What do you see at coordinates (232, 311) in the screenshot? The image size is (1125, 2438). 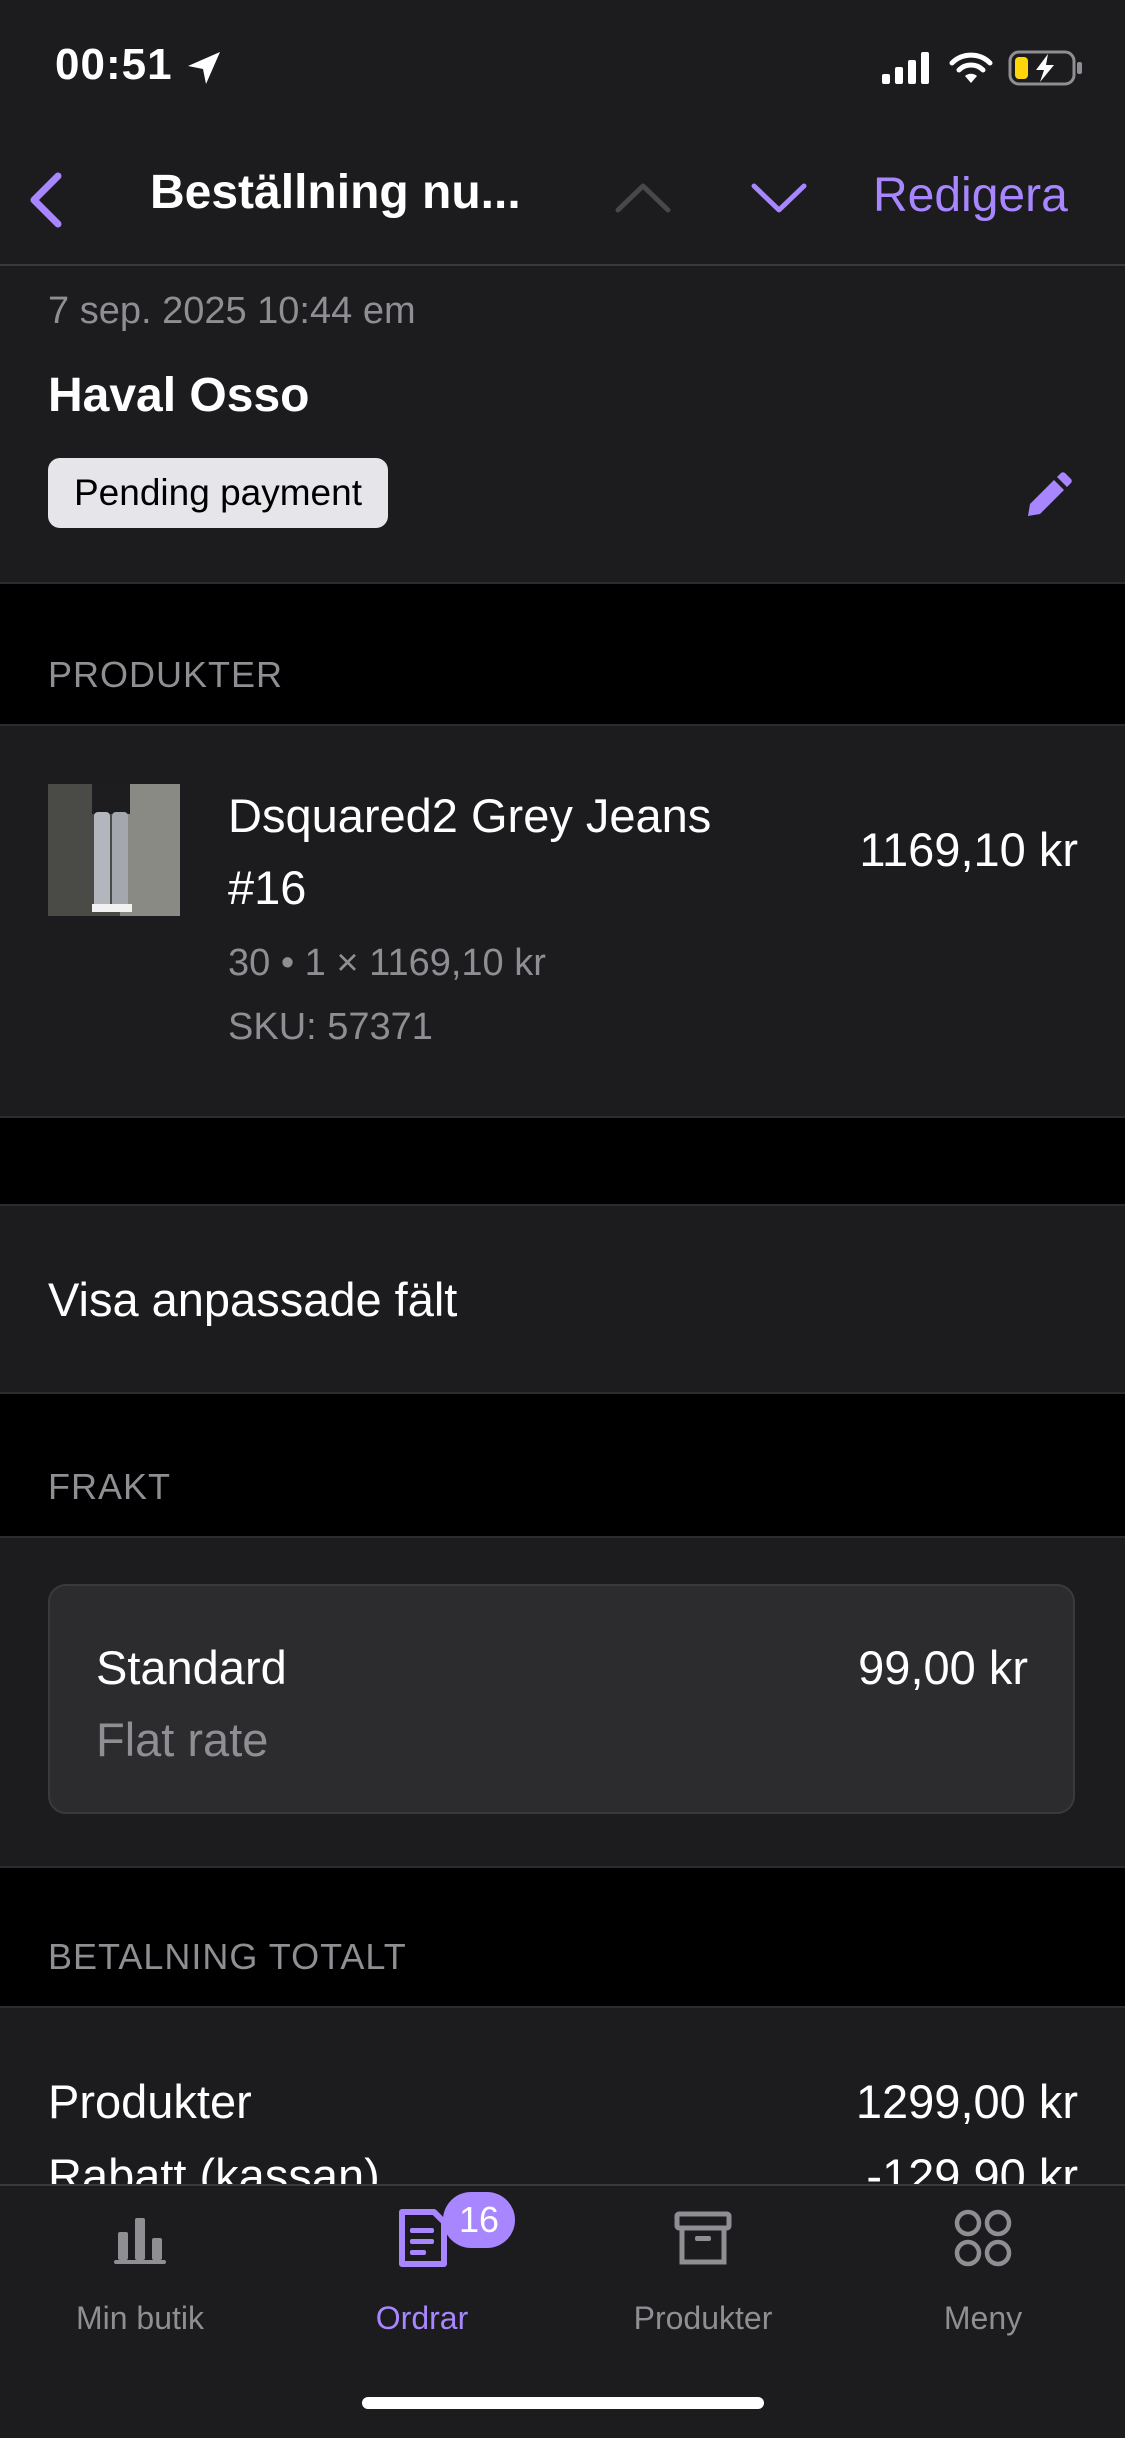 I see `order-date: 7 sep. 2025 10:44 em` at bounding box center [232, 311].